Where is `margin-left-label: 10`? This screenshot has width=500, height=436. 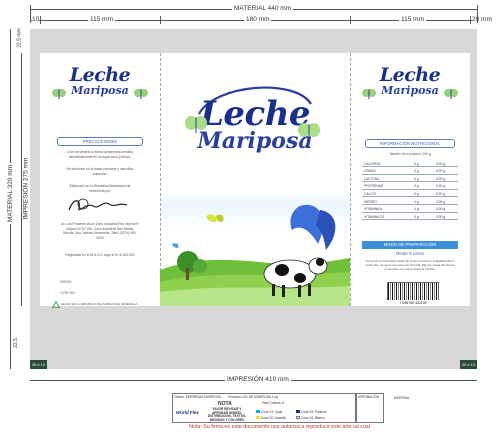 margin-left-label: 10 is located at coordinates (36, 19).